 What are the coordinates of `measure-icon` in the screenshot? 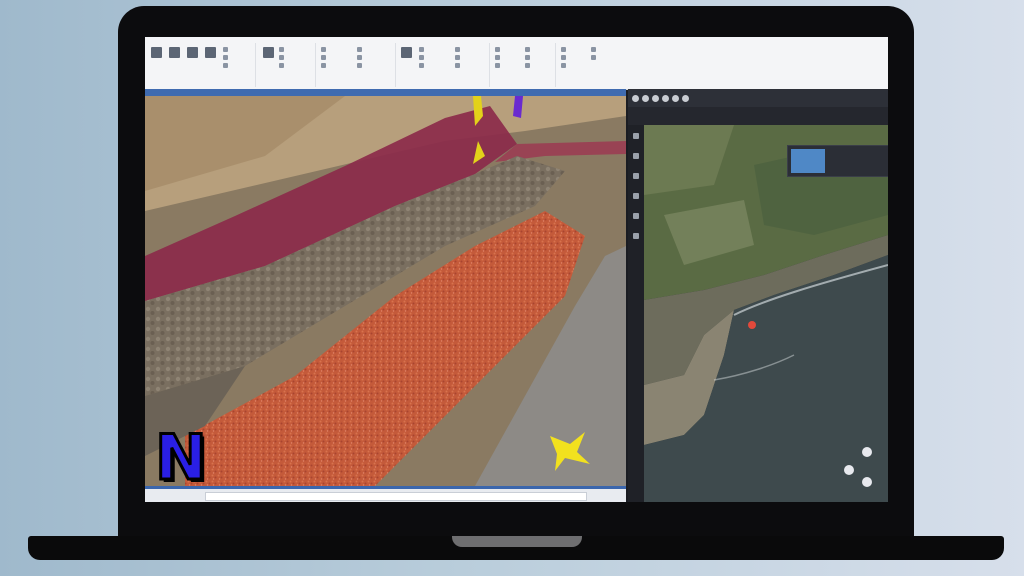 It's located at (636, 216).